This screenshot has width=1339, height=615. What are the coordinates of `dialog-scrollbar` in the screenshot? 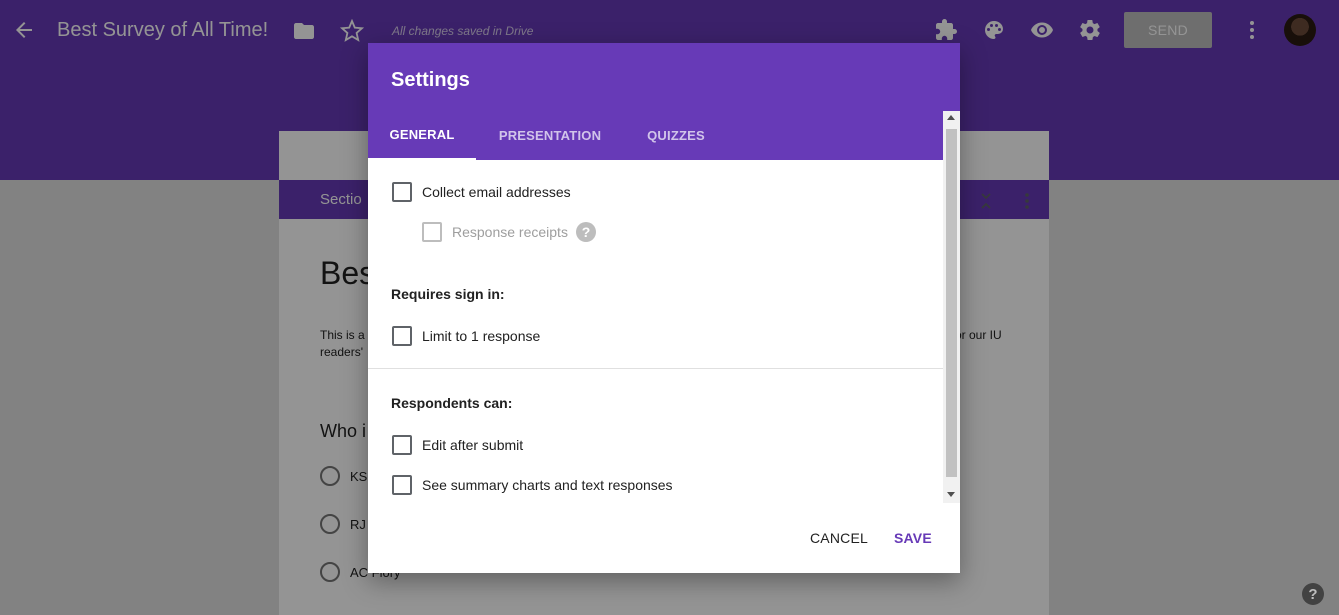 It's located at (951, 307).